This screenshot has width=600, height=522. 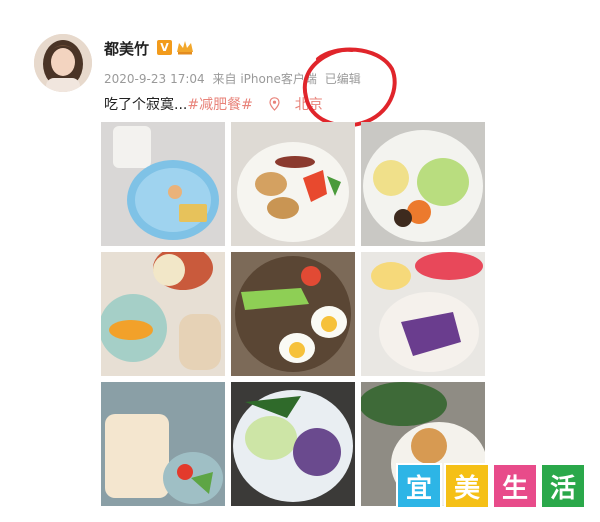 What do you see at coordinates (265, 79) in the screenshot?
I see `post-source: 来自 iPhone客户端` at bounding box center [265, 79].